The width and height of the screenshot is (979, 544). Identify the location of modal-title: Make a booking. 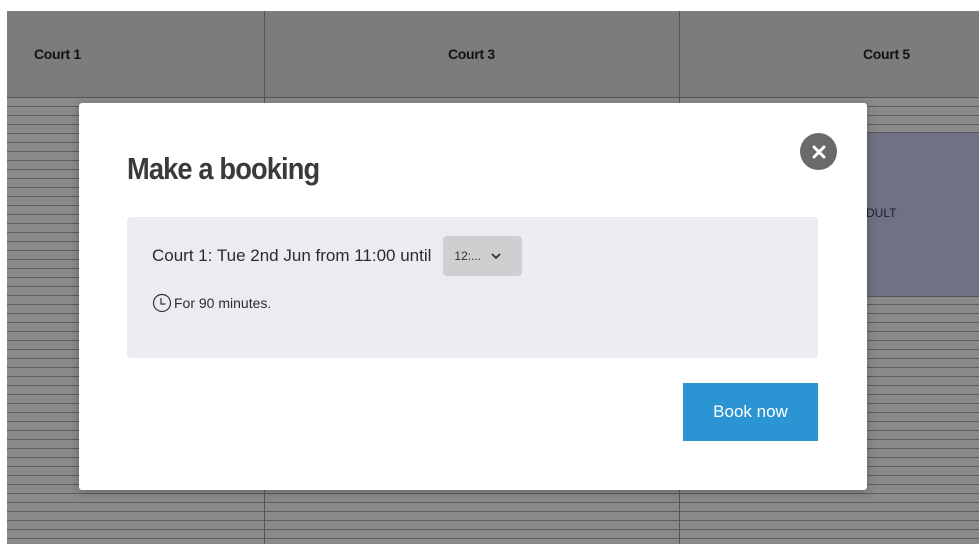
(223, 168).